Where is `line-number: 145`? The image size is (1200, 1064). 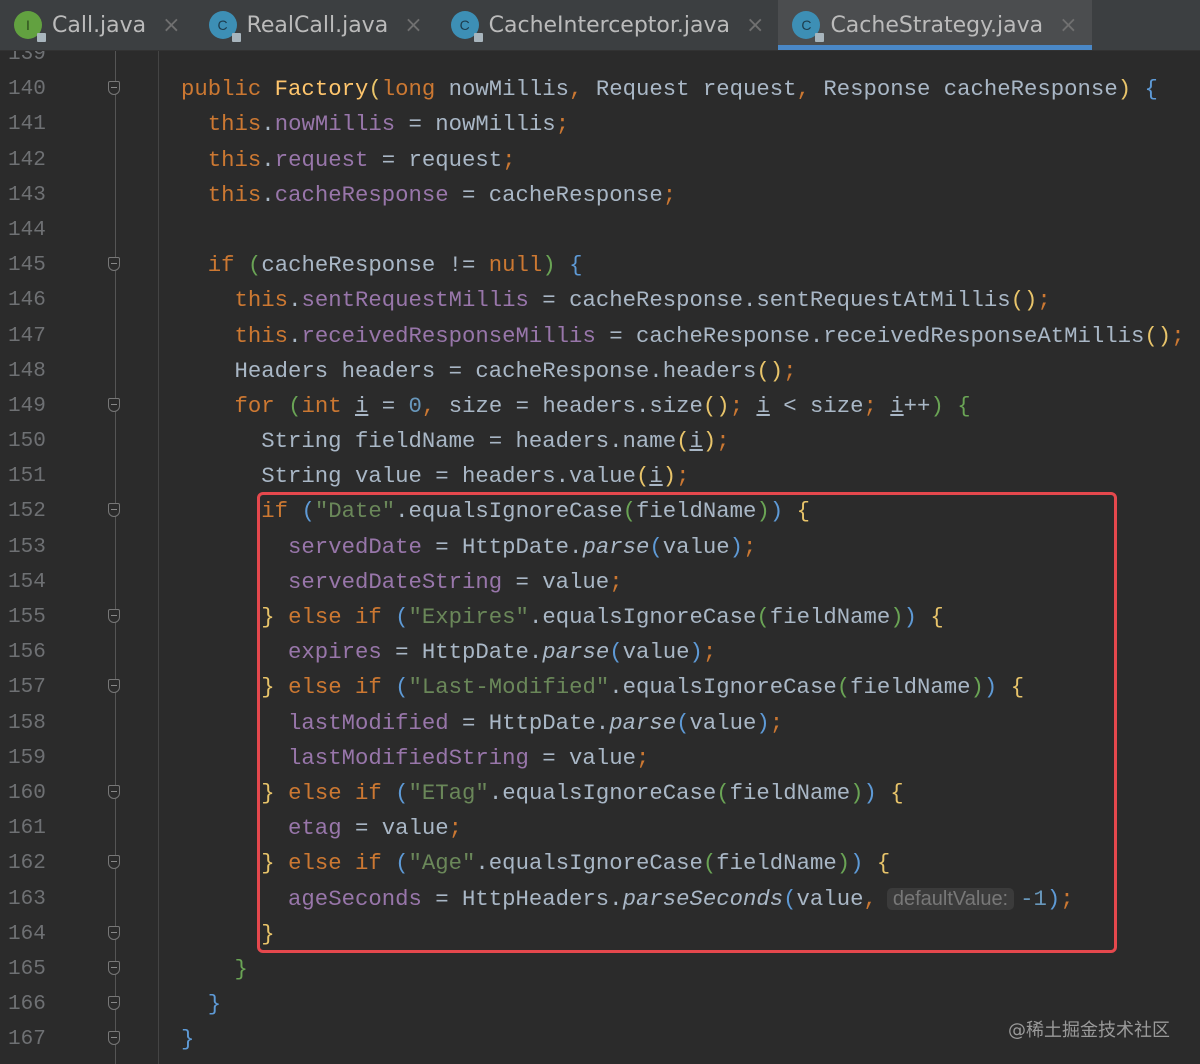 line-number: 145 is located at coordinates (27, 266).